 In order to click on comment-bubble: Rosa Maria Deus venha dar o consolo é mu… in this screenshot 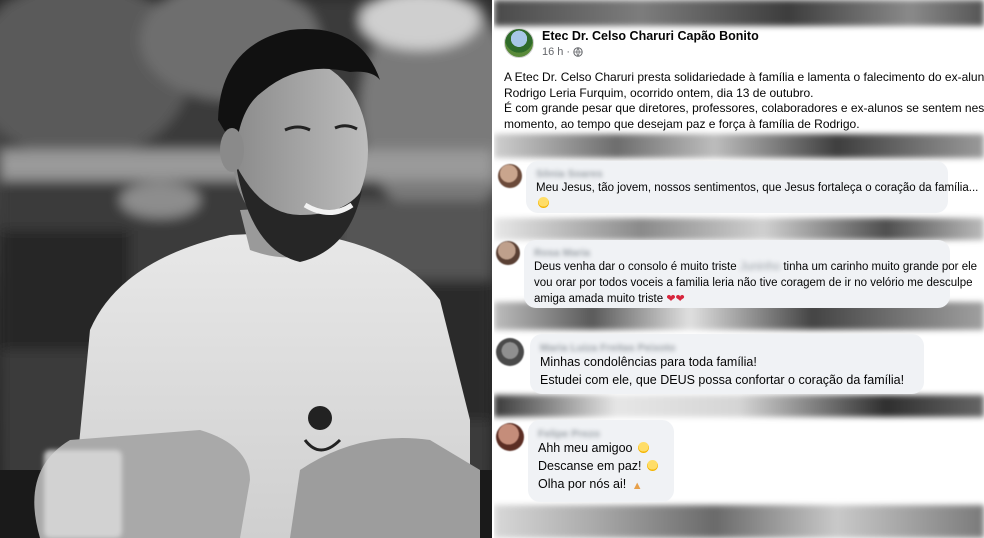, I will do `click(750, 274)`.